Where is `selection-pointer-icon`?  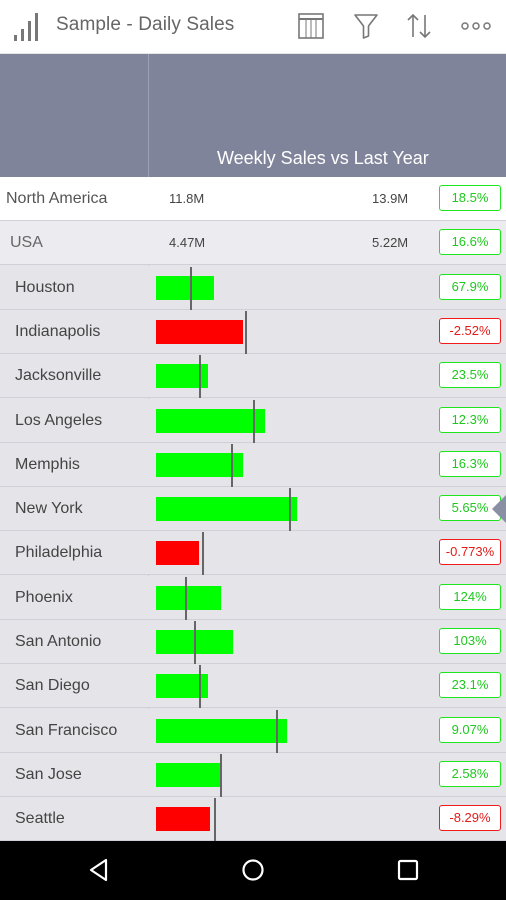 selection-pointer-icon is located at coordinates (499, 509).